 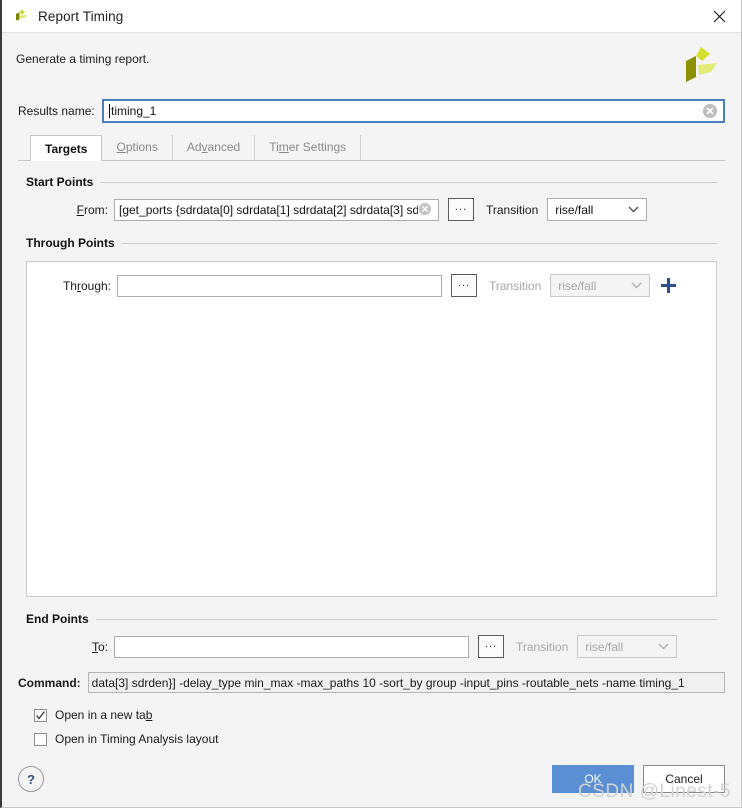 I want to click on results-name-row: Results name: timing_1, so click(x=371, y=111).